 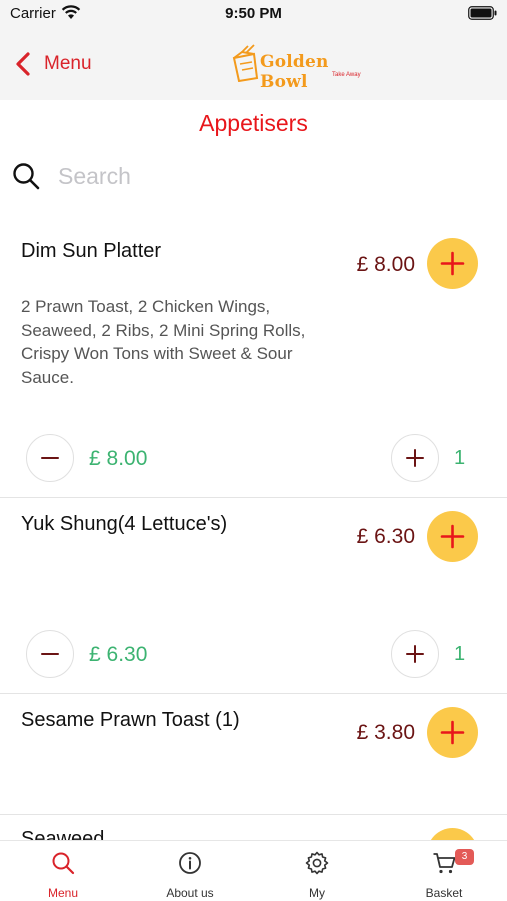 What do you see at coordinates (253, 827) in the screenshot?
I see `menu-item: Seaweed` at bounding box center [253, 827].